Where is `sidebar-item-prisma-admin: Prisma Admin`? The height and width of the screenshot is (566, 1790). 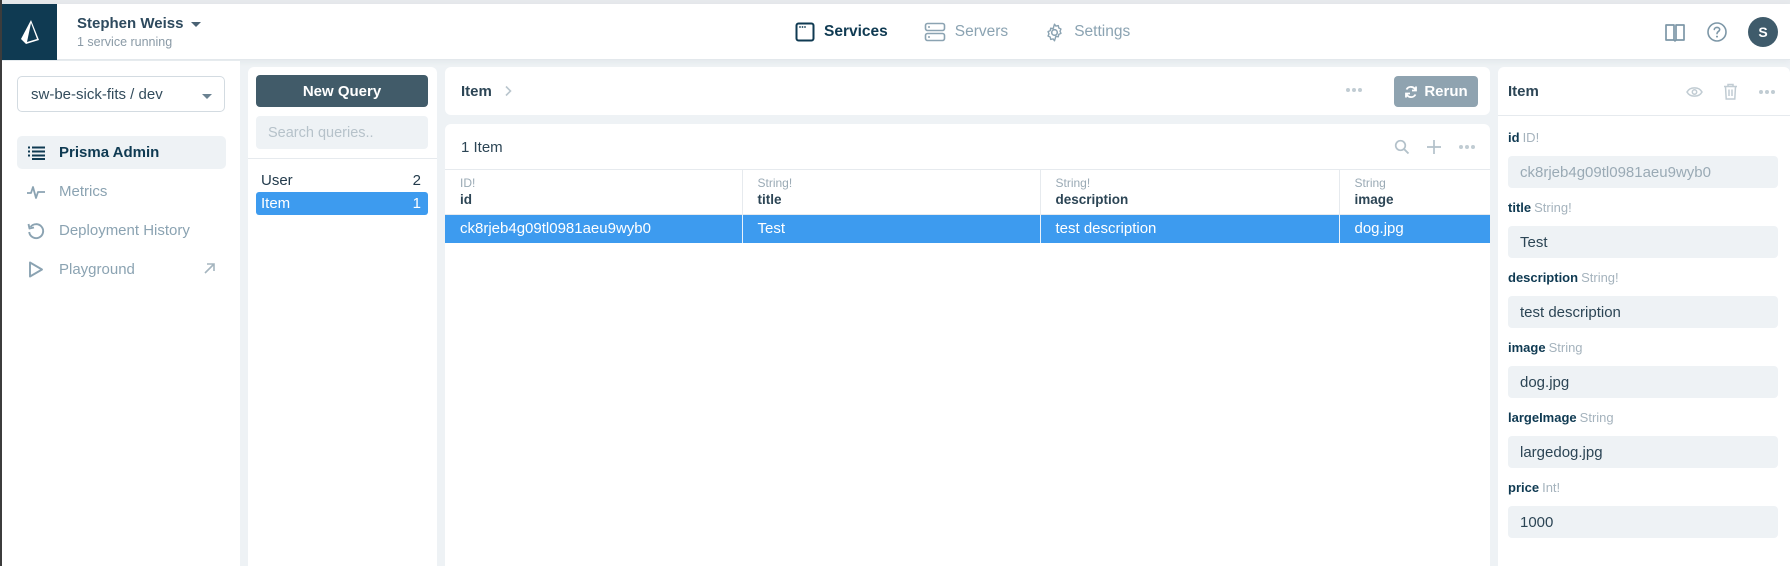 sidebar-item-prisma-admin: Prisma Admin is located at coordinates (121, 152).